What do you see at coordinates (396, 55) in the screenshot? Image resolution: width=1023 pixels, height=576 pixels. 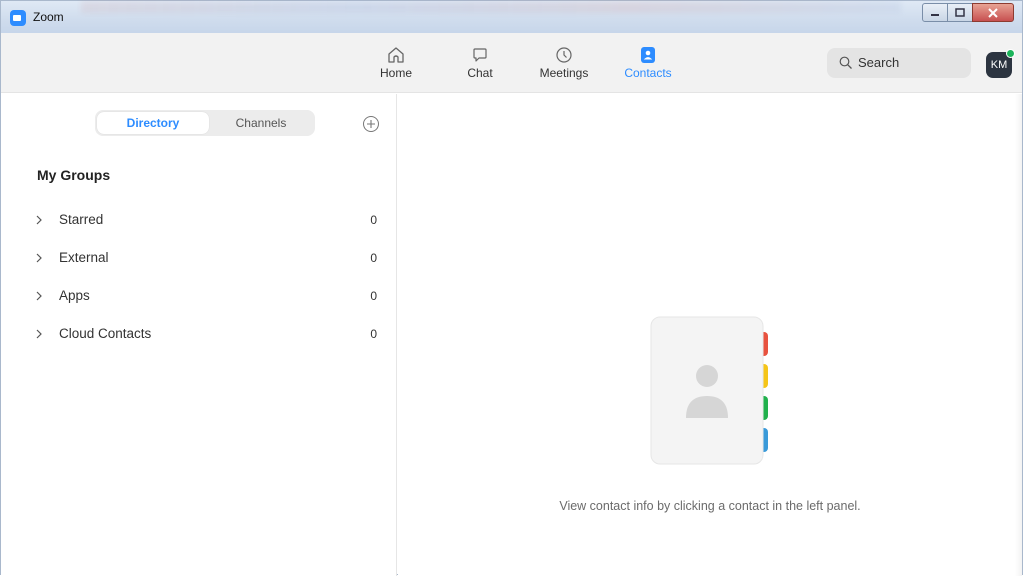 I see `home-icon` at bounding box center [396, 55].